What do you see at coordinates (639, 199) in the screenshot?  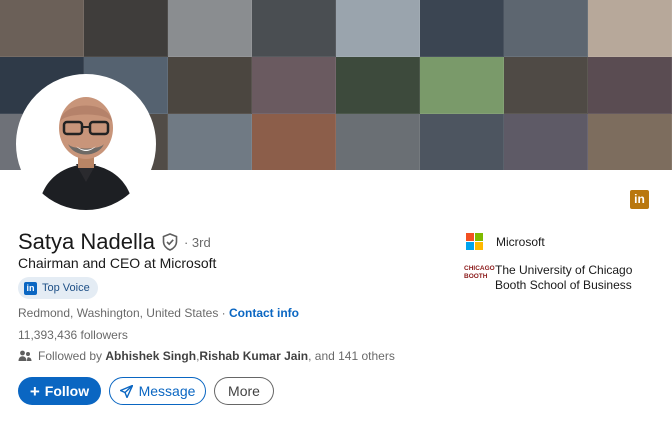 I see `linkedin-badge-icon: in` at bounding box center [639, 199].